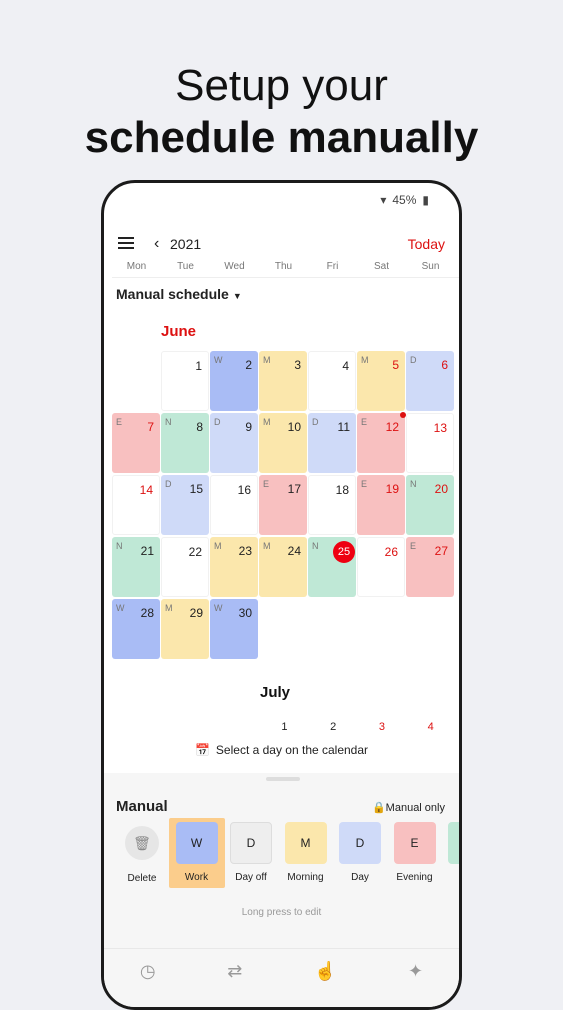 The image size is (563, 1010). Describe the element at coordinates (430, 505) in the screenshot. I see `calendar-day: N 20` at that location.